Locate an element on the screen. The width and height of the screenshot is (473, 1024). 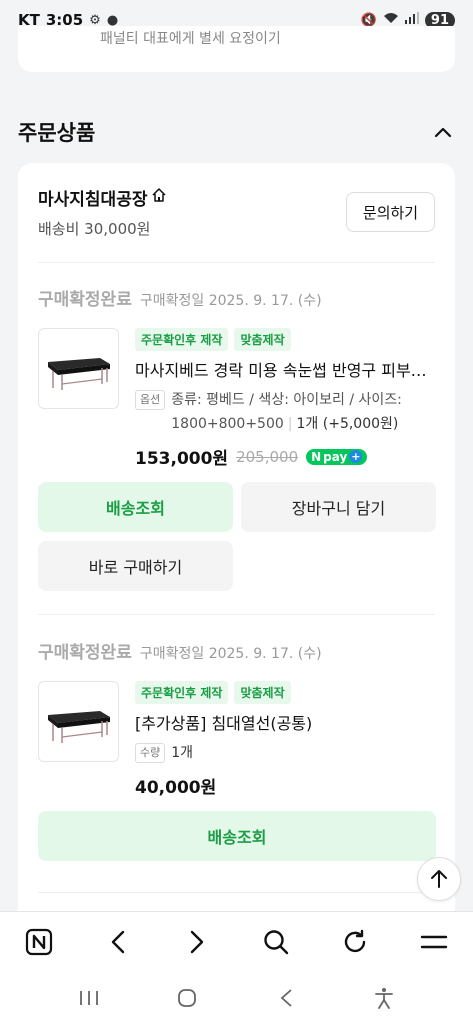
system-back-icon is located at coordinates (286, 998).